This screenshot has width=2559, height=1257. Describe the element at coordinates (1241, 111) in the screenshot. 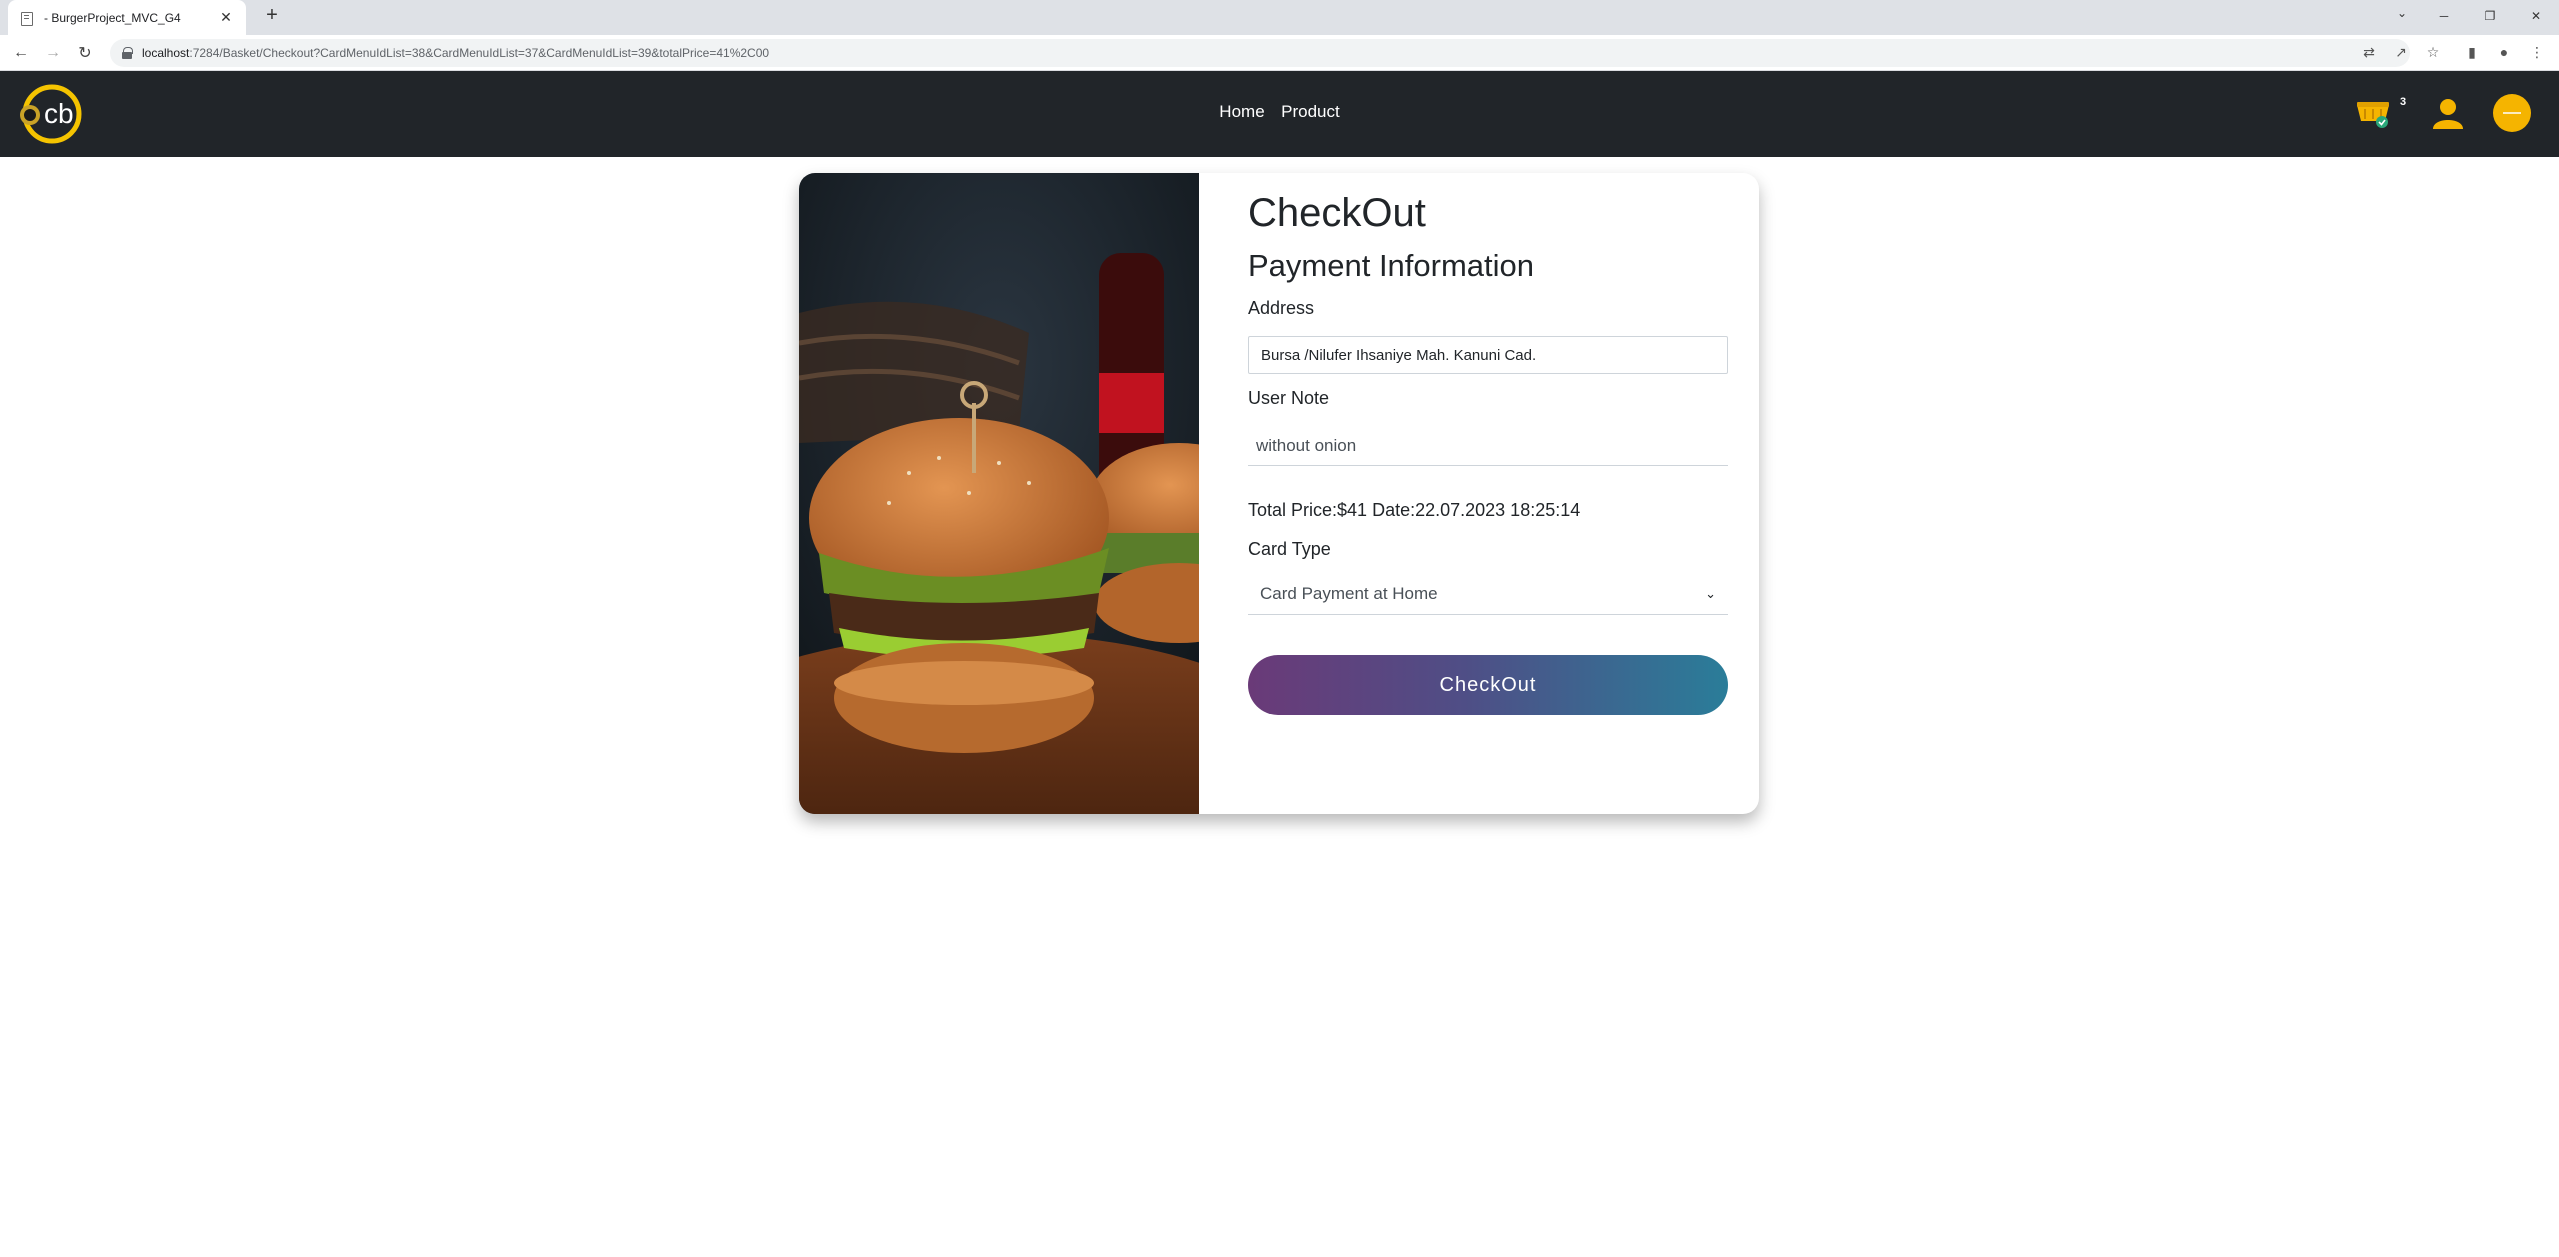

I see `nav-link-home: Home` at that location.